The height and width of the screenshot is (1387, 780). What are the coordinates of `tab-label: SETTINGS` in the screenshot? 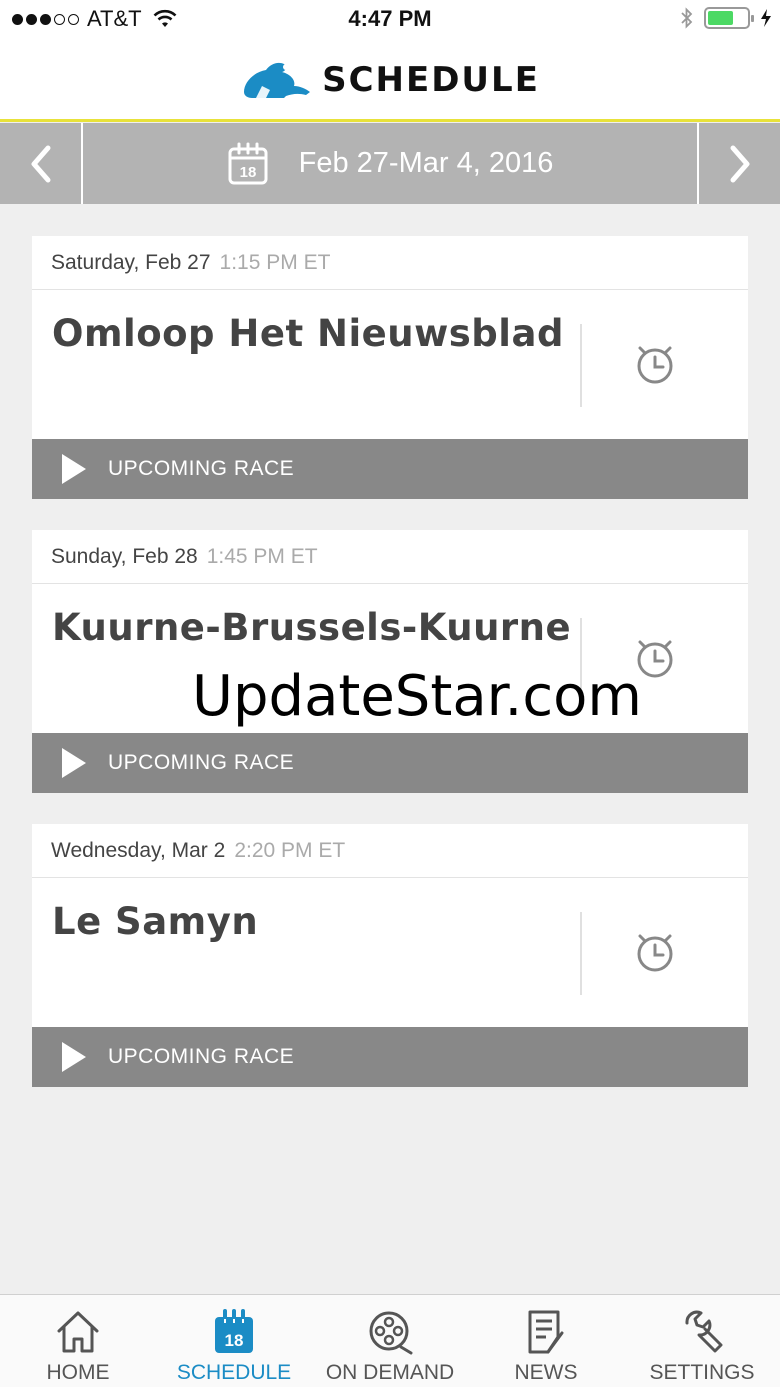 It's located at (702, 1372).